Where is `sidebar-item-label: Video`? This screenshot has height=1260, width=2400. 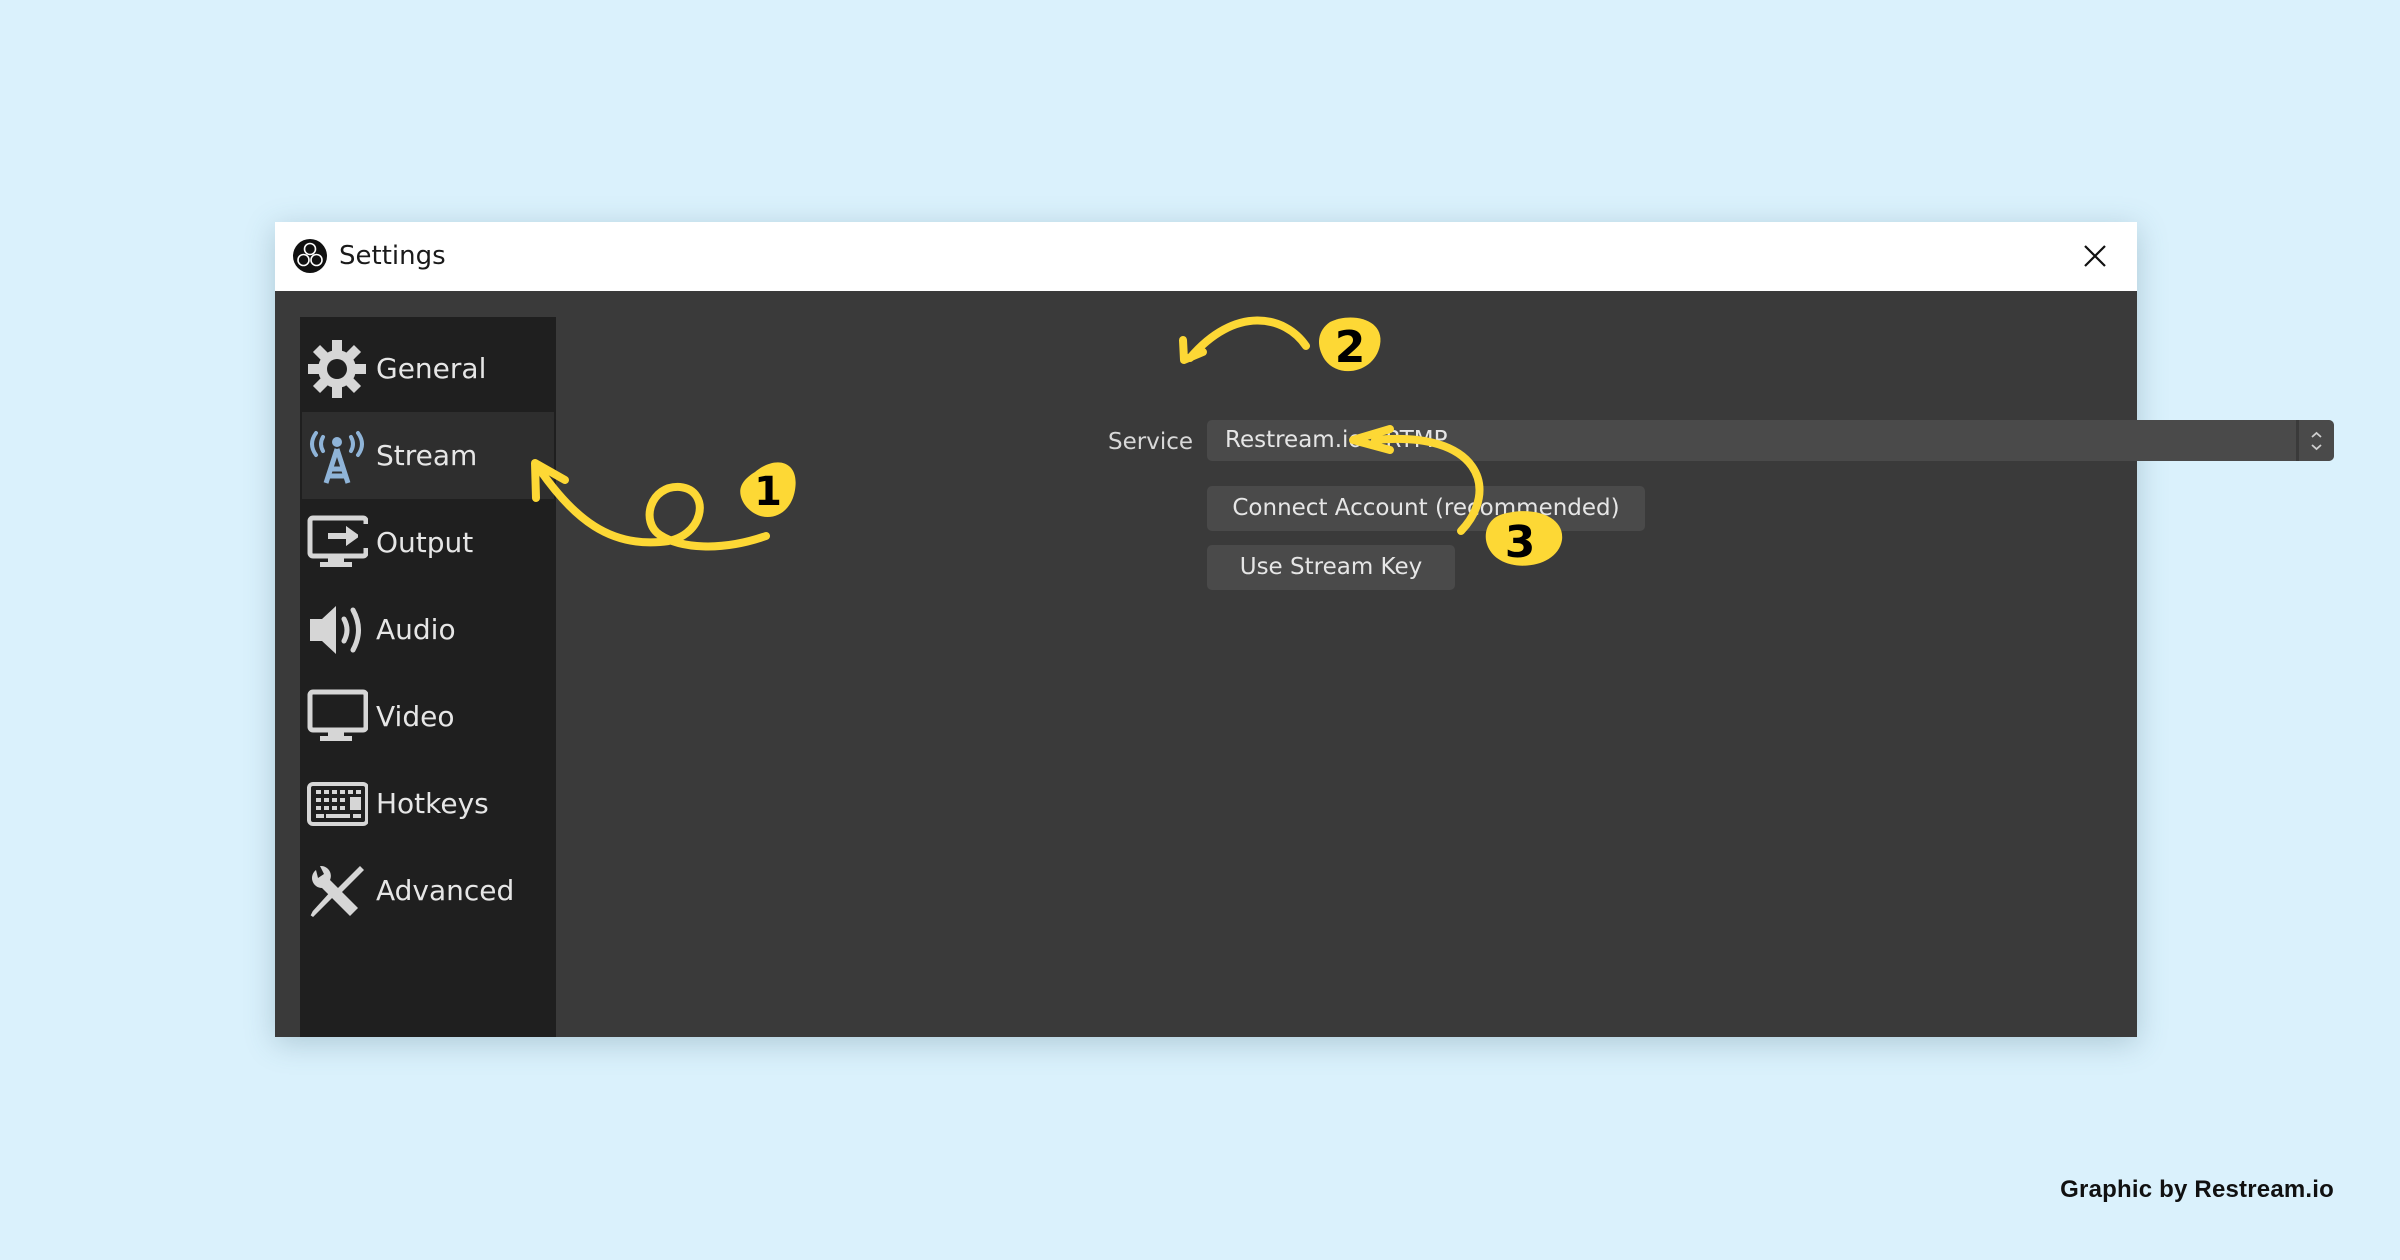
sidebar-item-label: Video is located at coordinates (415, 716).